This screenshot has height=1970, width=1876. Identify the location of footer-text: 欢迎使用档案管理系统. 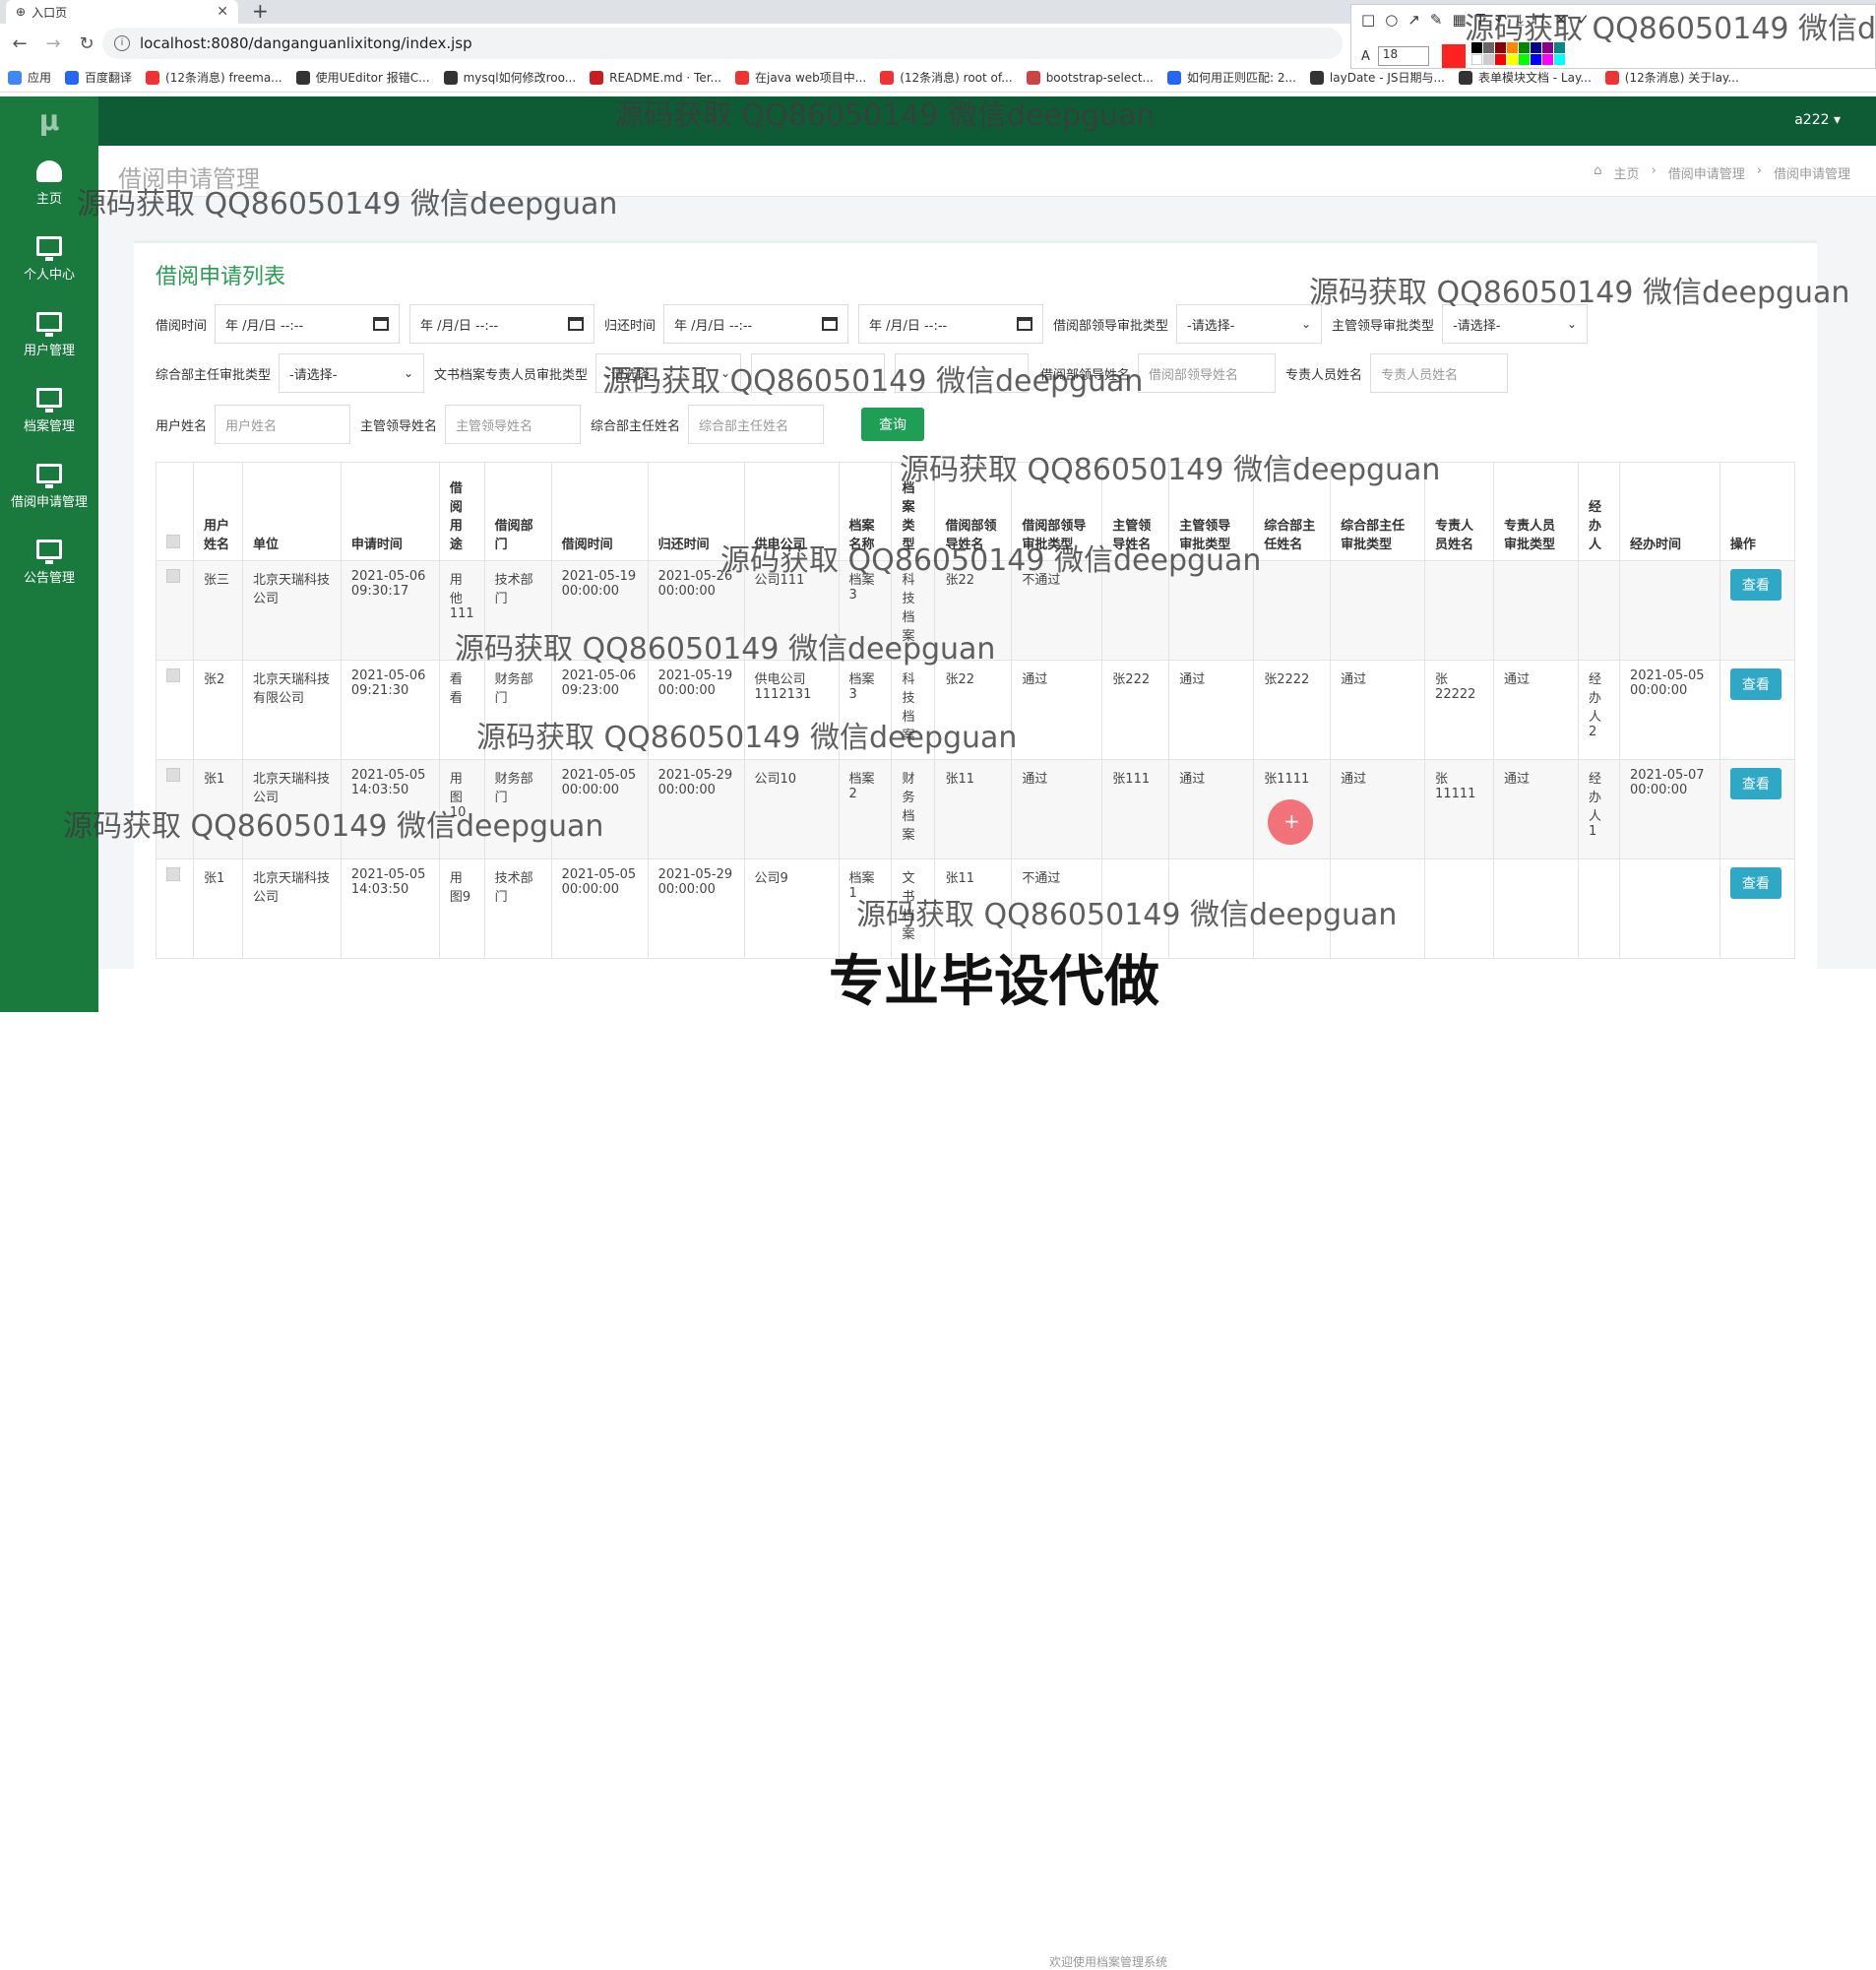
(1108, 1962).